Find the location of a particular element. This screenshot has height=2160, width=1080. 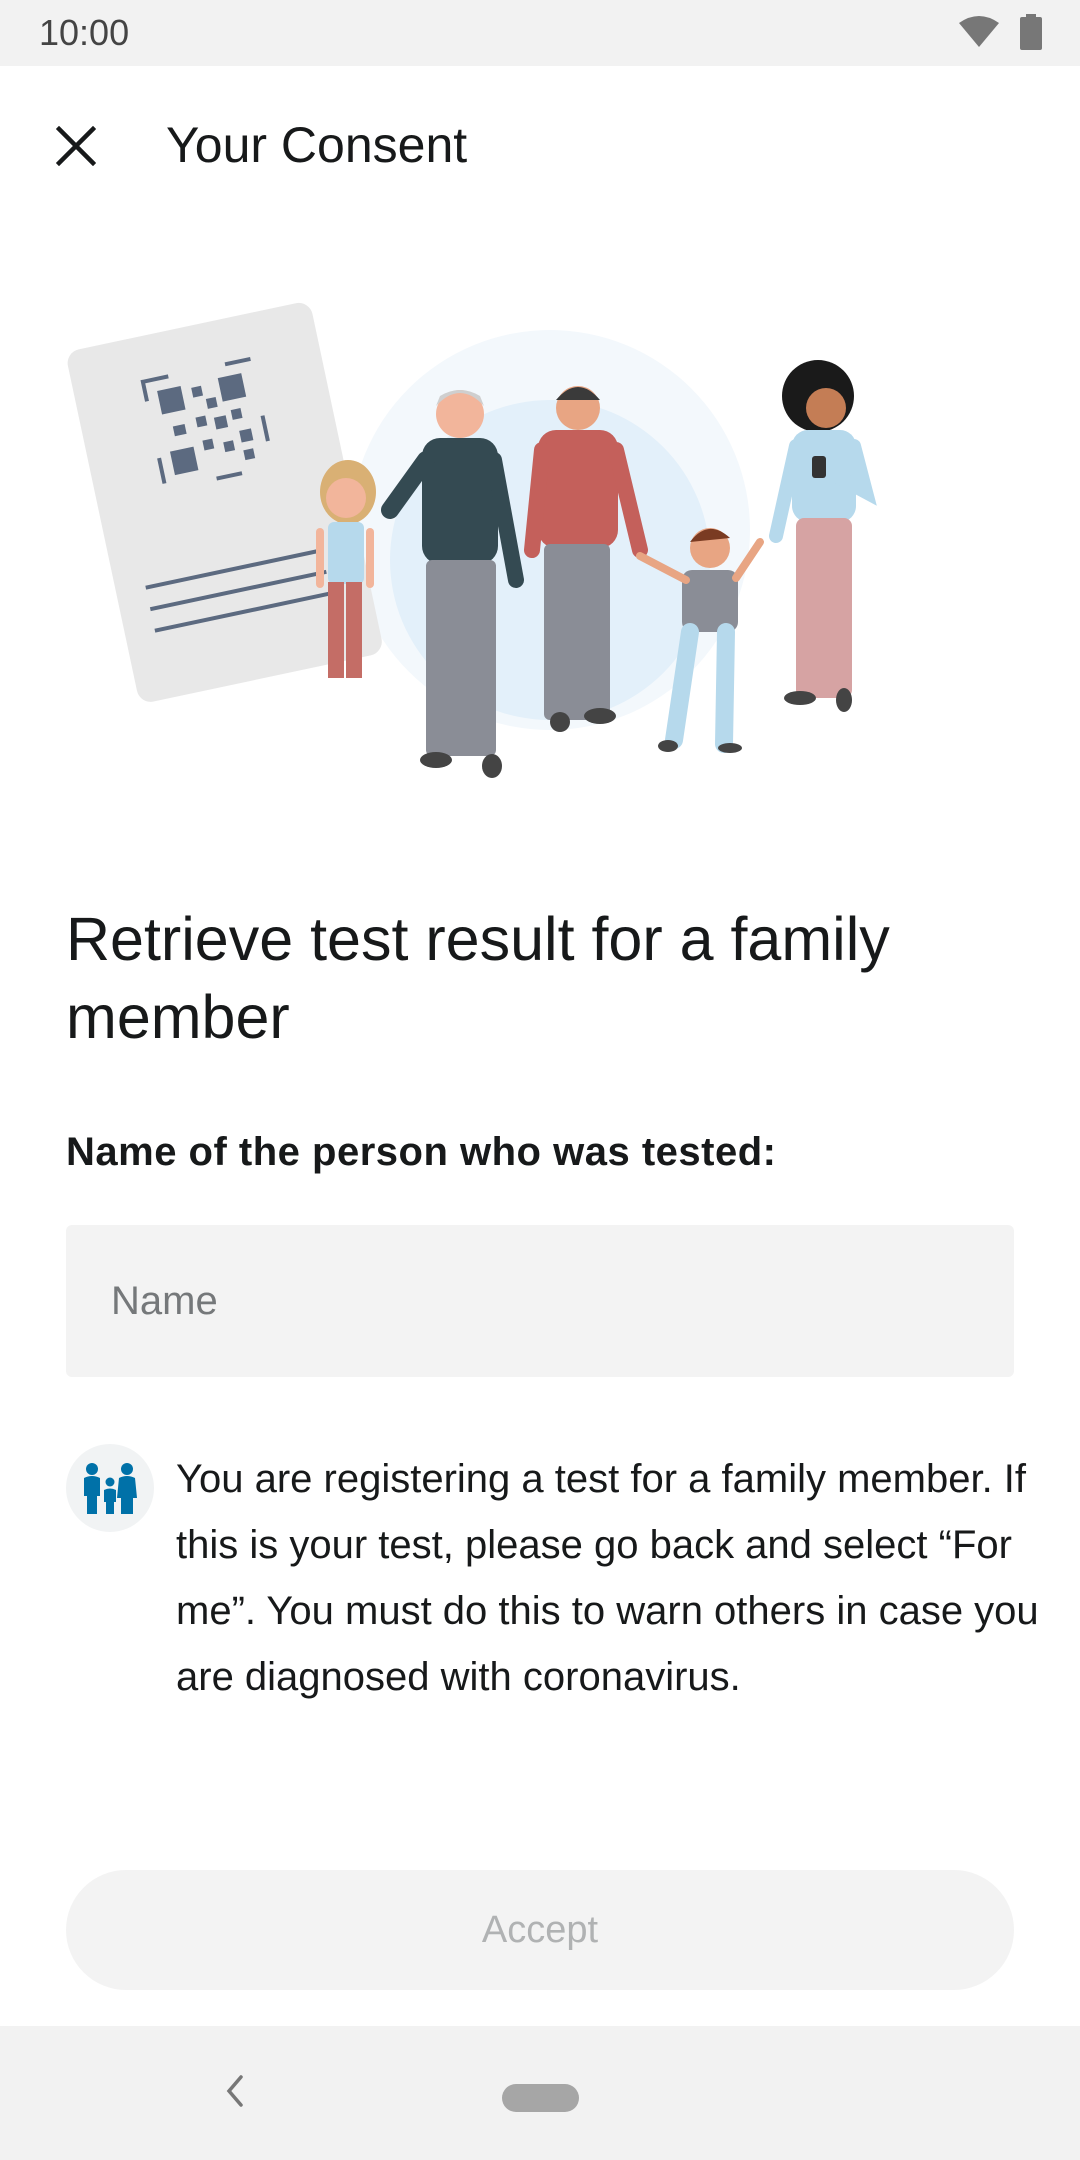

close-button is located at coordinates (76, 146).